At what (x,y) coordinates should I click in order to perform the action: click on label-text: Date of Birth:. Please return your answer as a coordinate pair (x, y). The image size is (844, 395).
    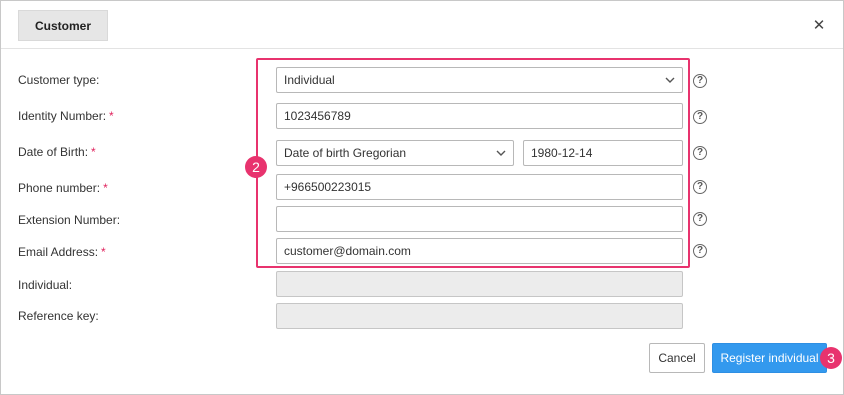
    Looking at the image, I should click on (53, 152).